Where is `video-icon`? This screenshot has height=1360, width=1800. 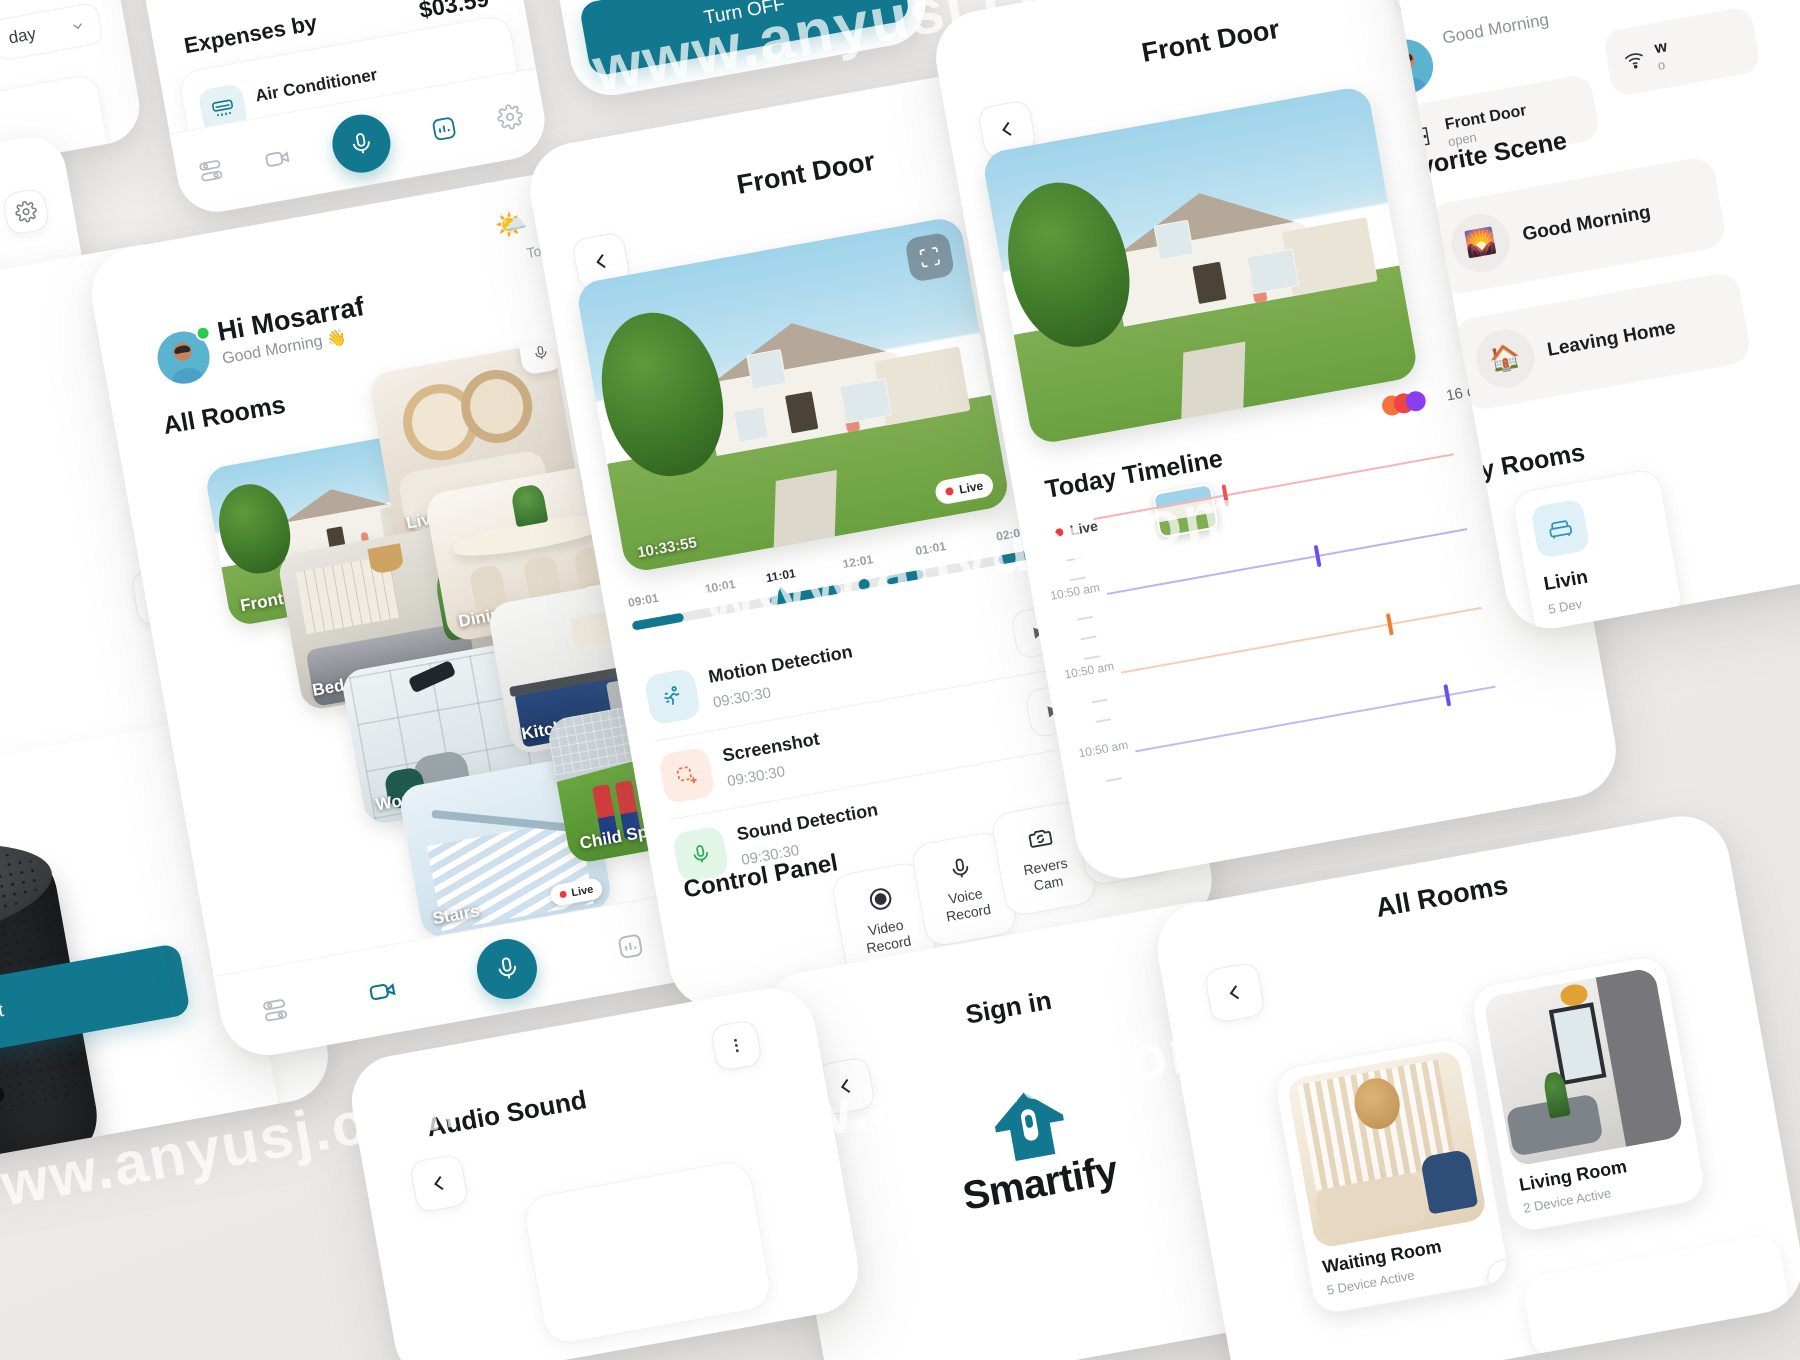
video-icon is located at coordinates (277, 158).